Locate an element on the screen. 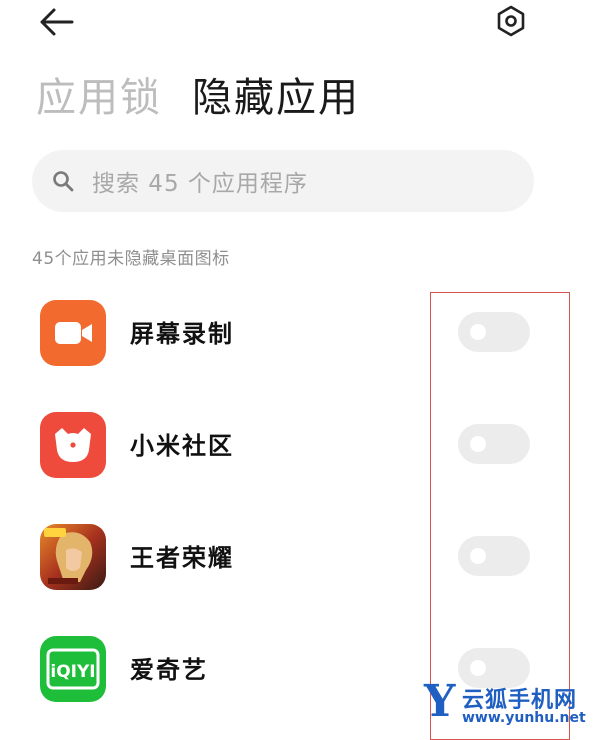 Image resolution: width=600 pixels, height=740 pixels. app-name: 屏幕录制 is located at coordinates (182, 334).